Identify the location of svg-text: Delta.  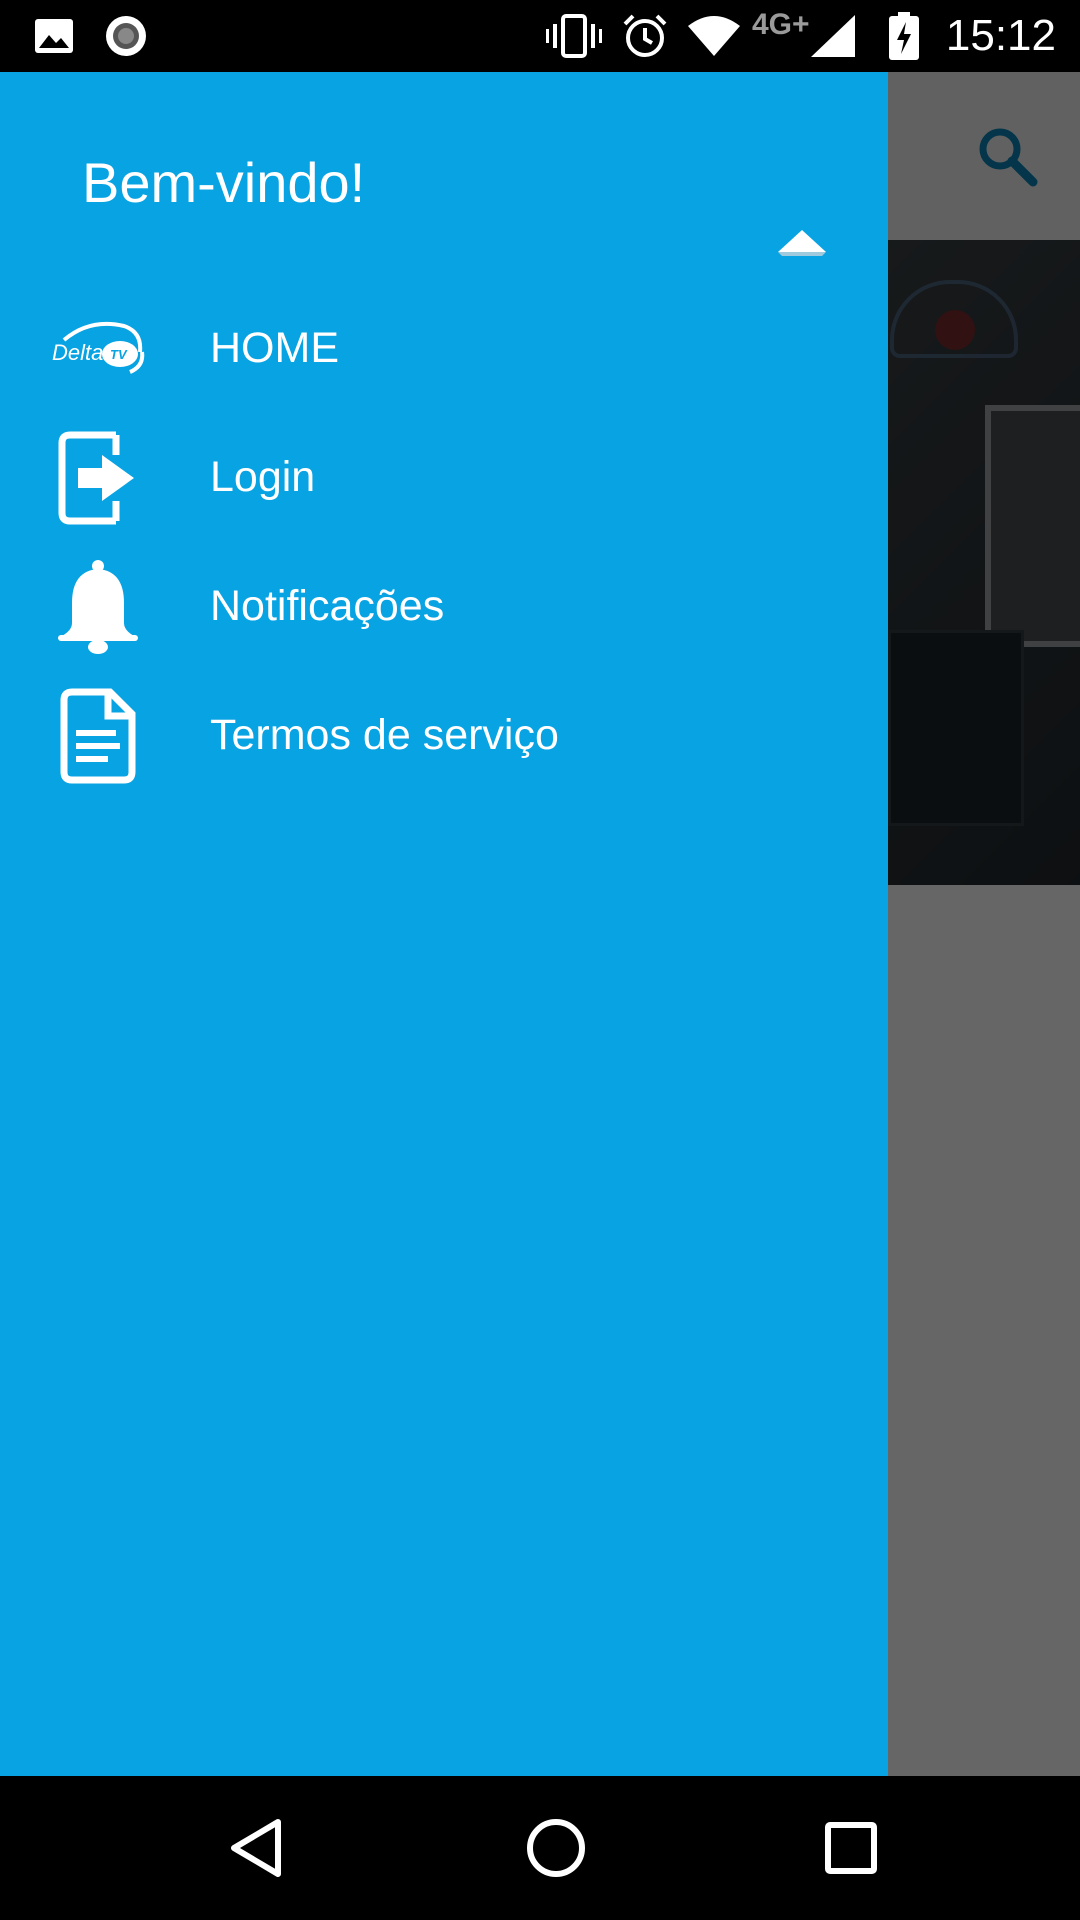
(77, 352).